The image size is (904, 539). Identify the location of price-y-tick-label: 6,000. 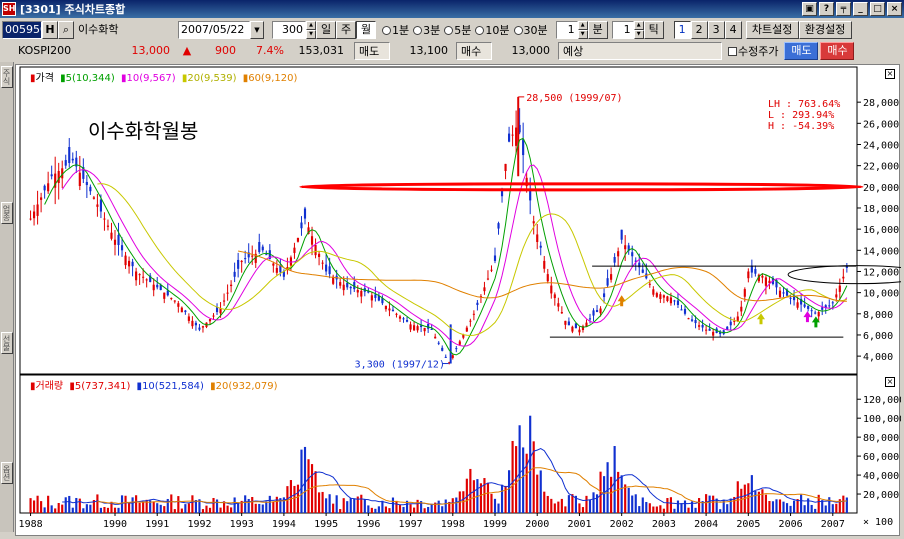
(878, 336).